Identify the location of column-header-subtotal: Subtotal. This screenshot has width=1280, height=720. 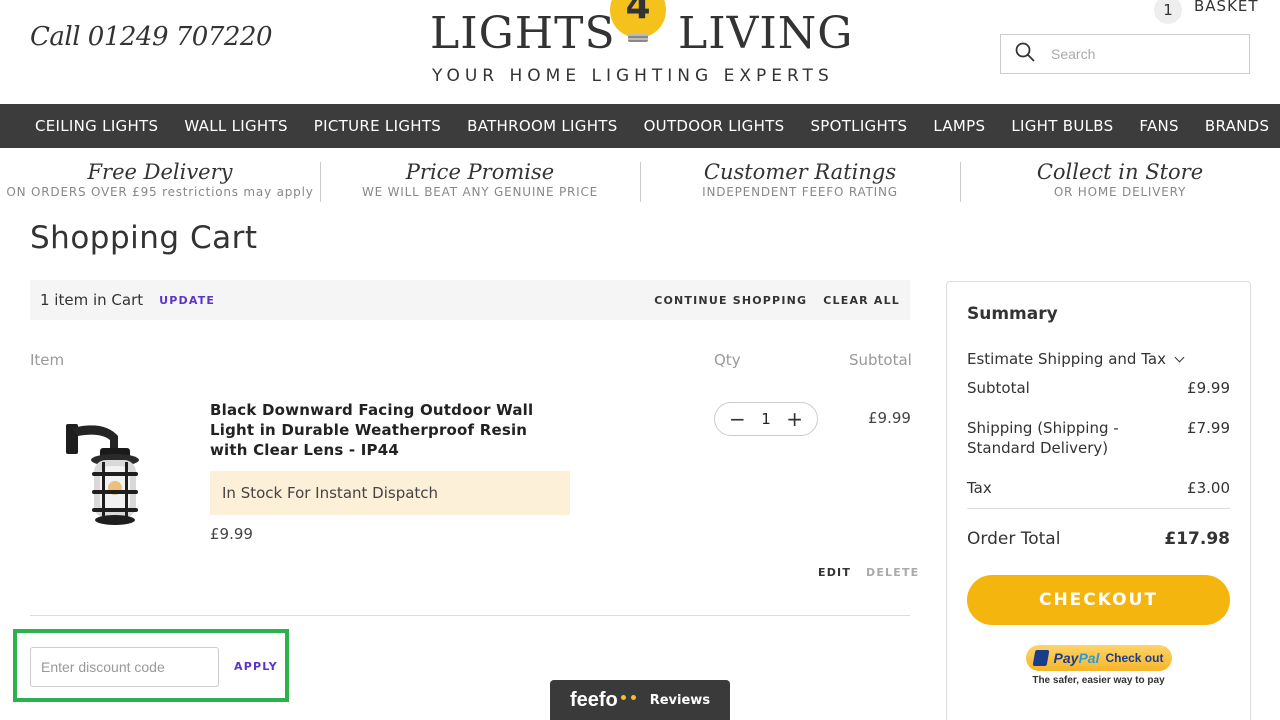
(880, 360).